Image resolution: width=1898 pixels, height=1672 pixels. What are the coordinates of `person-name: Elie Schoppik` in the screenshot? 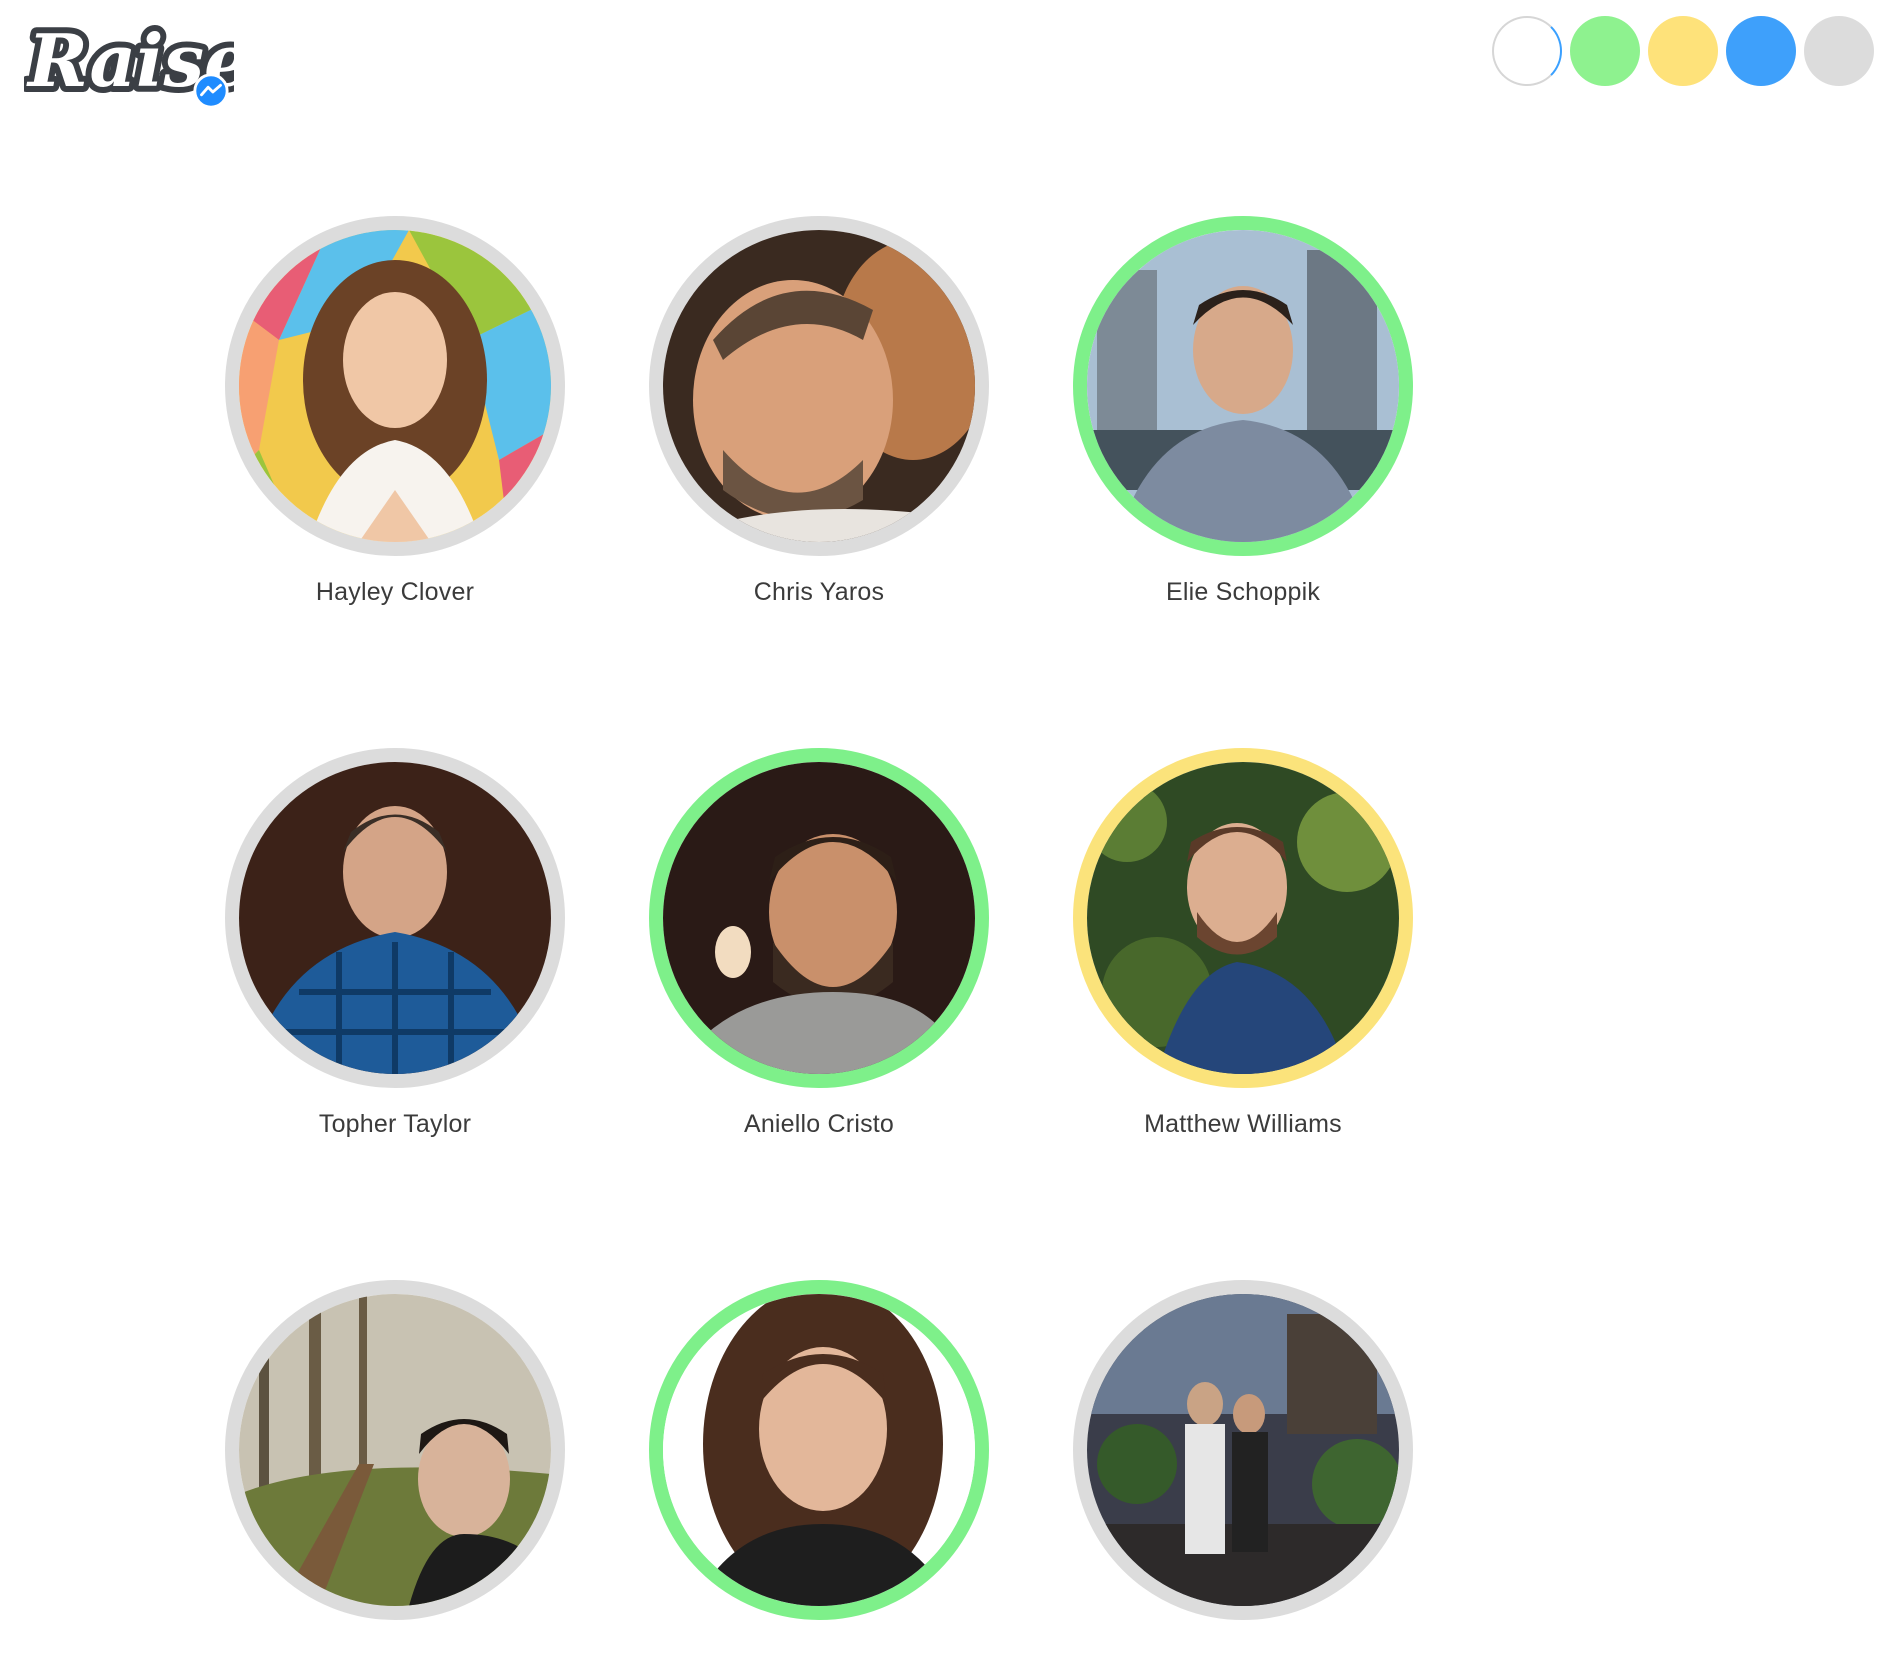 It's located at (1243, 592).